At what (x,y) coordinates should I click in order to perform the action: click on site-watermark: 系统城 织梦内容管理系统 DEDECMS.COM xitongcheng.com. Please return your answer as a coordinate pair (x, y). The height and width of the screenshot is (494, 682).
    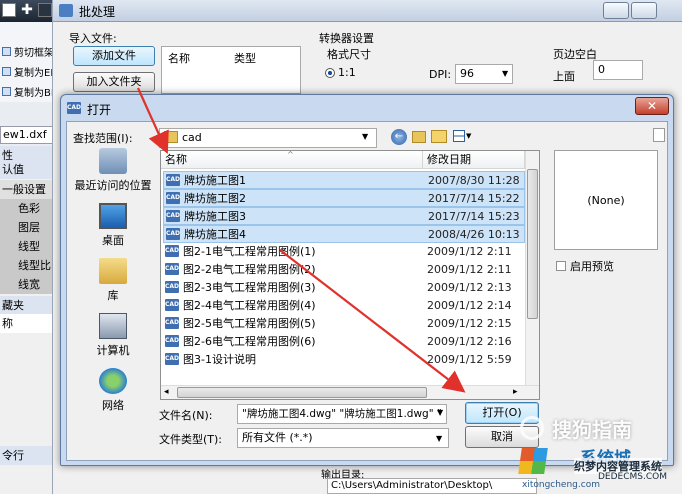
    Looking at the image, I should click on (600, 469).